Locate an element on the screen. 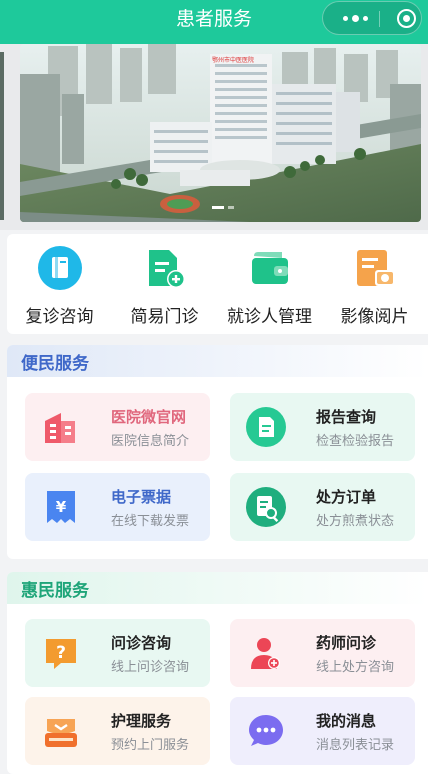 The width and height of the screenshot is (428, 774). quick-simple-clinic: 简易门诊 is located at coordinates (164, 284).